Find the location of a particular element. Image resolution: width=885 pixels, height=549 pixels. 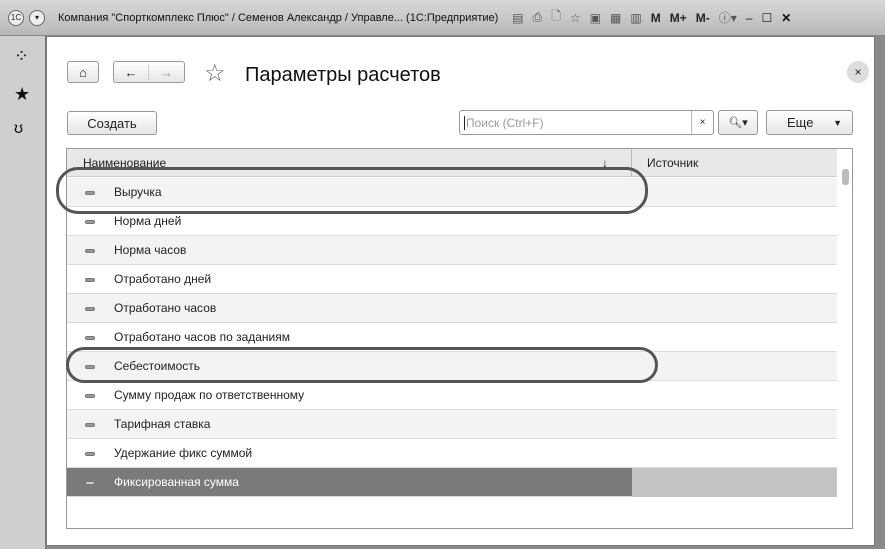

column-divider is located at coordinates (631, 163).